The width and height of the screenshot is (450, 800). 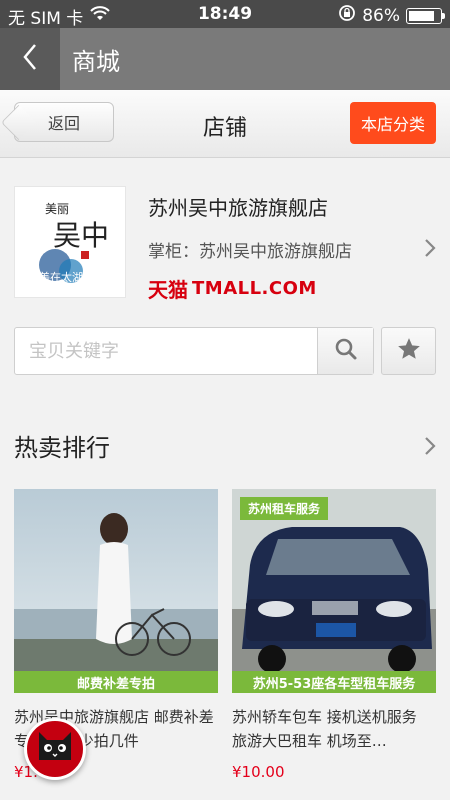 I want to click on shop-name: 苏州吴中旅游旗舰店, so click(x=238, y=208).